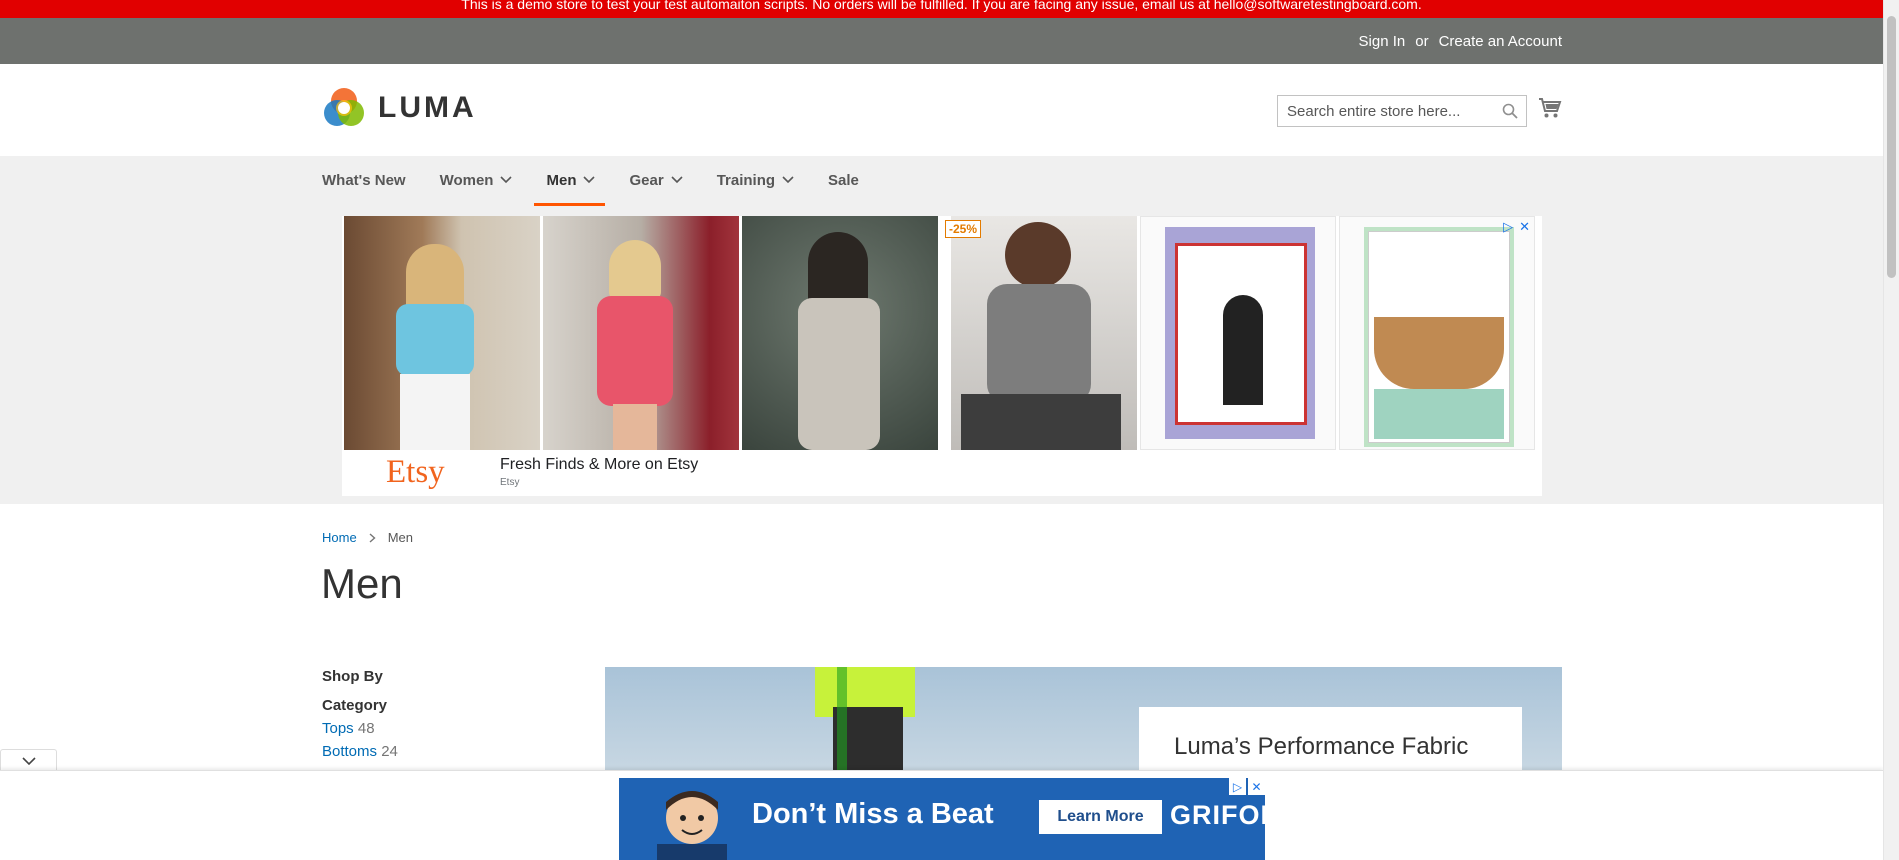 Image resolution: width=1899 pixels, height=860 pixels. What do you see at coordinates (510, 482) in the screenshot?
I see `ad-source: Etsy` at bounding box center [510, 482].